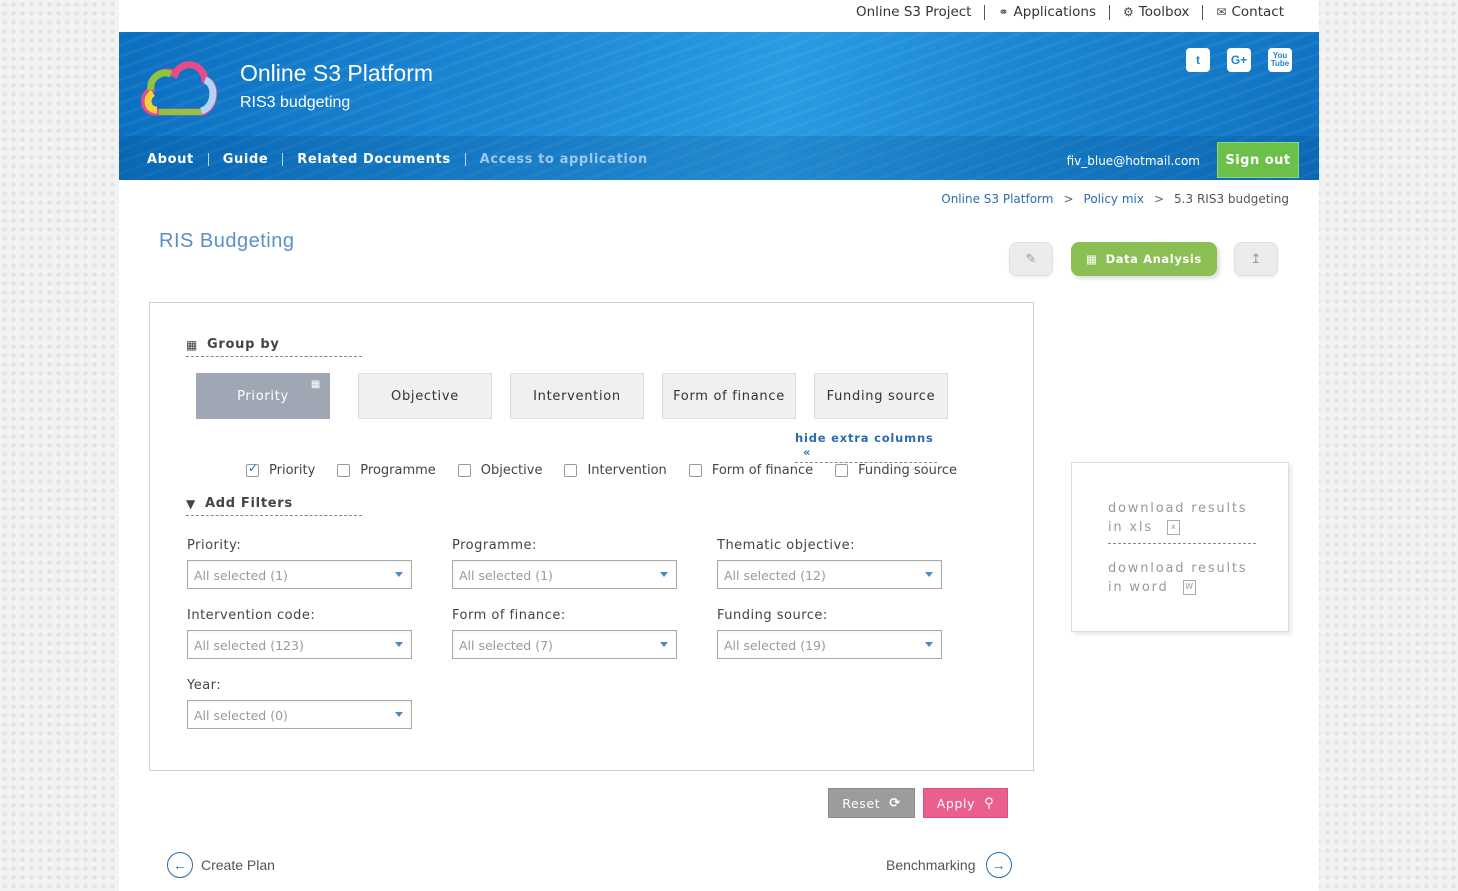 Image resolution: width=1458 pixels, height=891 pixels. Describe the element at coordinates (997, 199) in the screenshot. I see `breadcrumb-item: Online S3 Platform` at that location.